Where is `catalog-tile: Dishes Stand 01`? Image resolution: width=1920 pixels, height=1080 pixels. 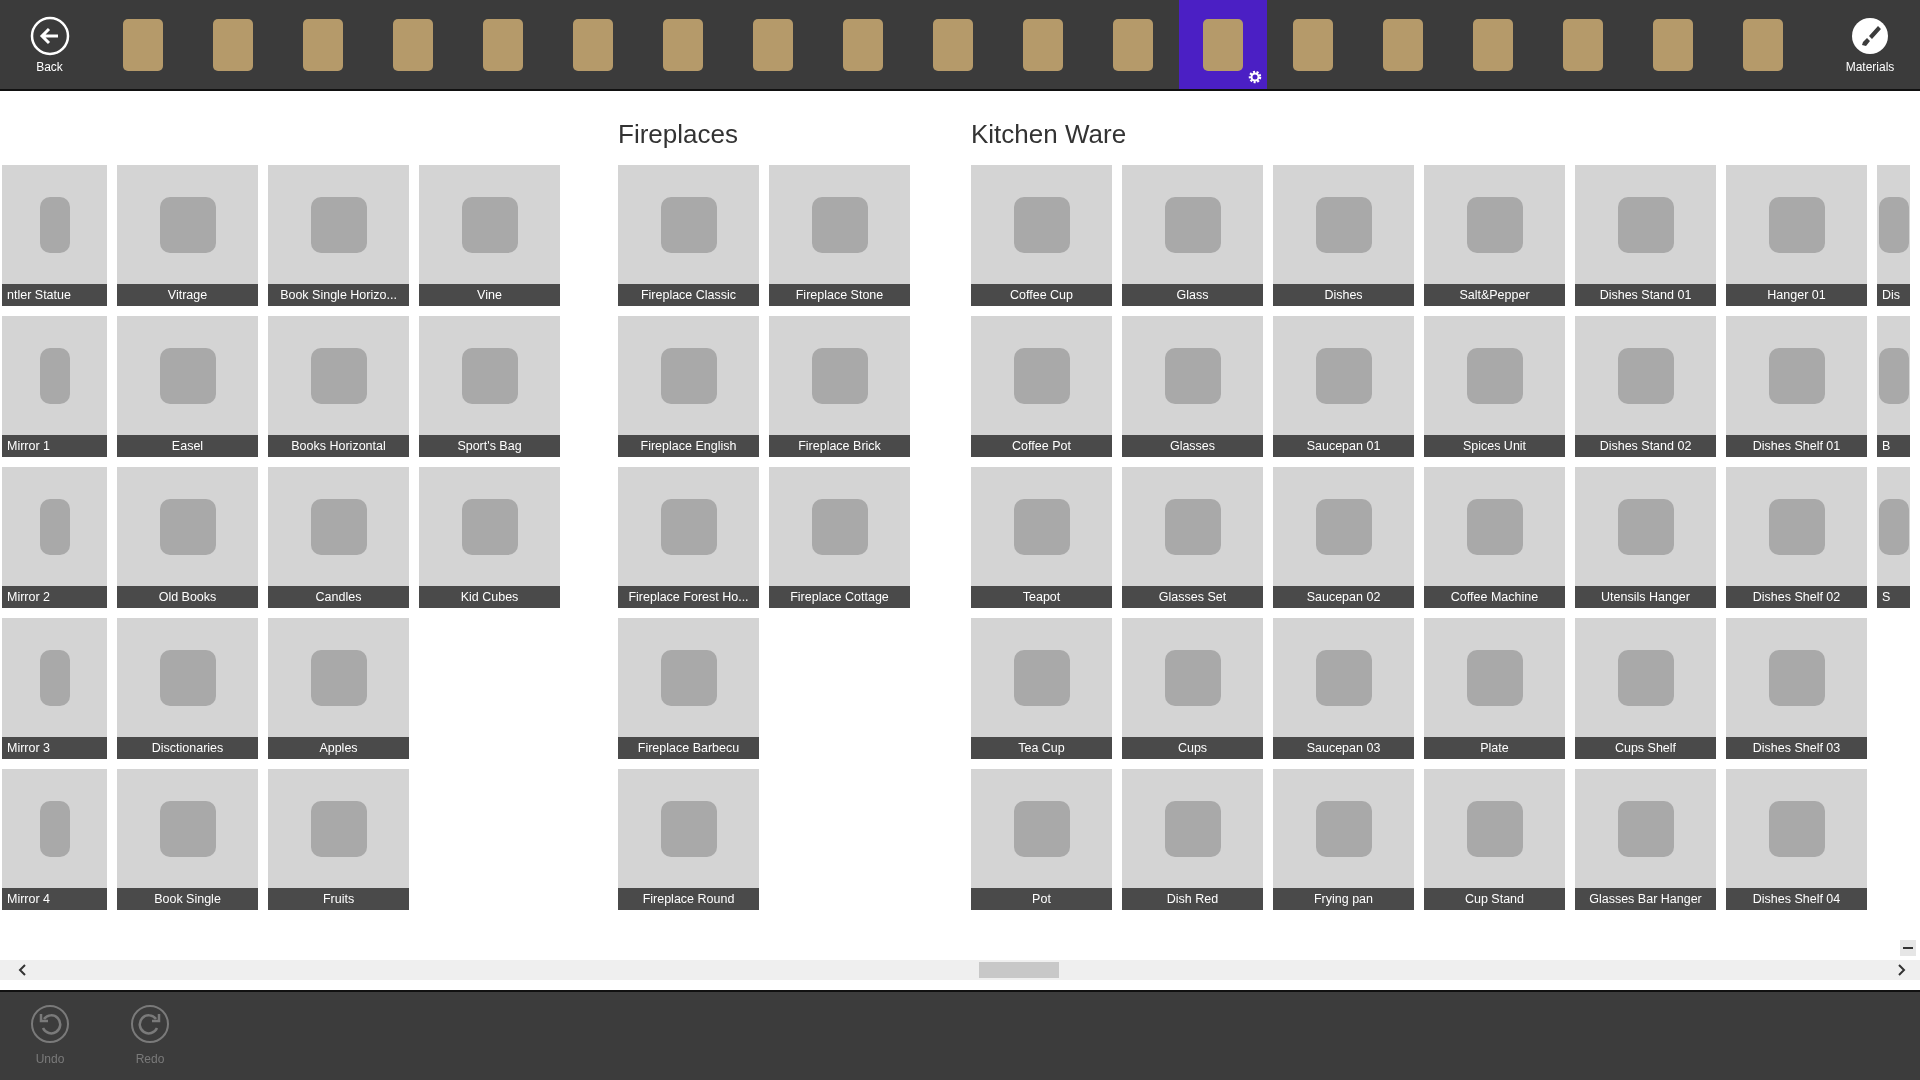
catalog-tile: Dishes Stand 01 is located at coordinates (1645, 235).